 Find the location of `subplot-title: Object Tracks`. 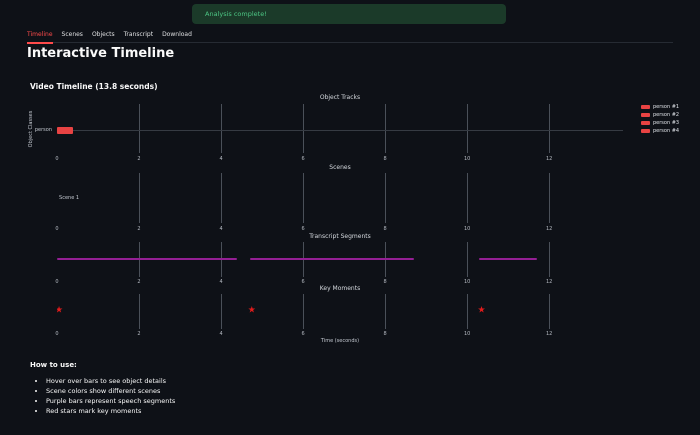

subplot-title: Object Tracks is located at coordinates (340, 97).